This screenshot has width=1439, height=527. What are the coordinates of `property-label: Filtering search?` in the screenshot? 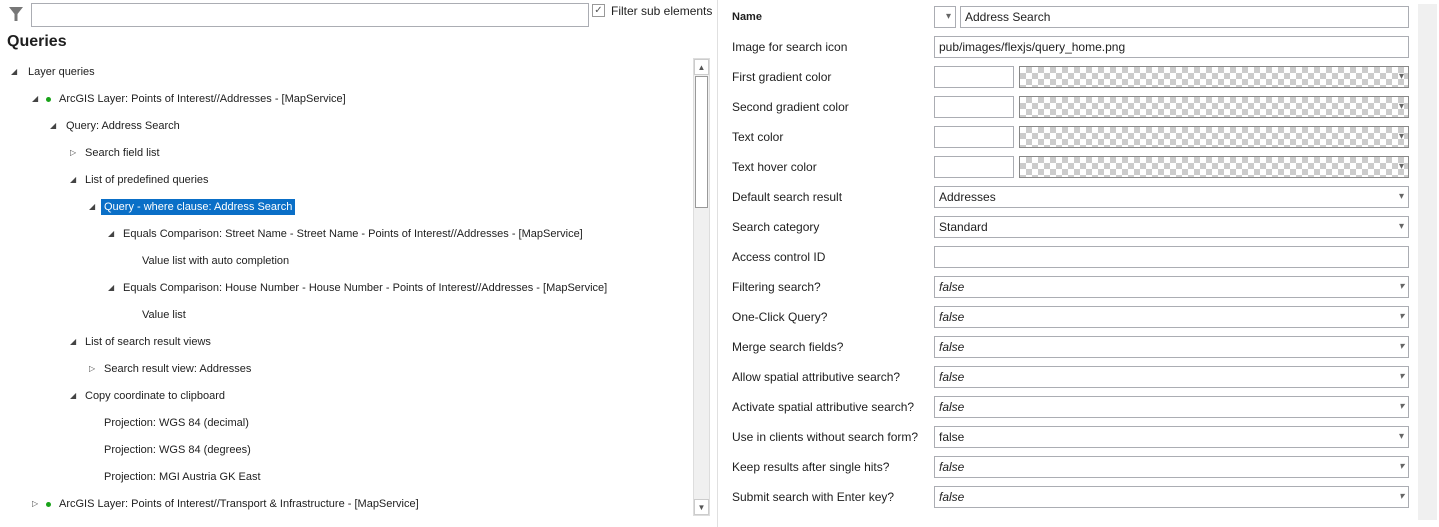 It's located at (776, 287).